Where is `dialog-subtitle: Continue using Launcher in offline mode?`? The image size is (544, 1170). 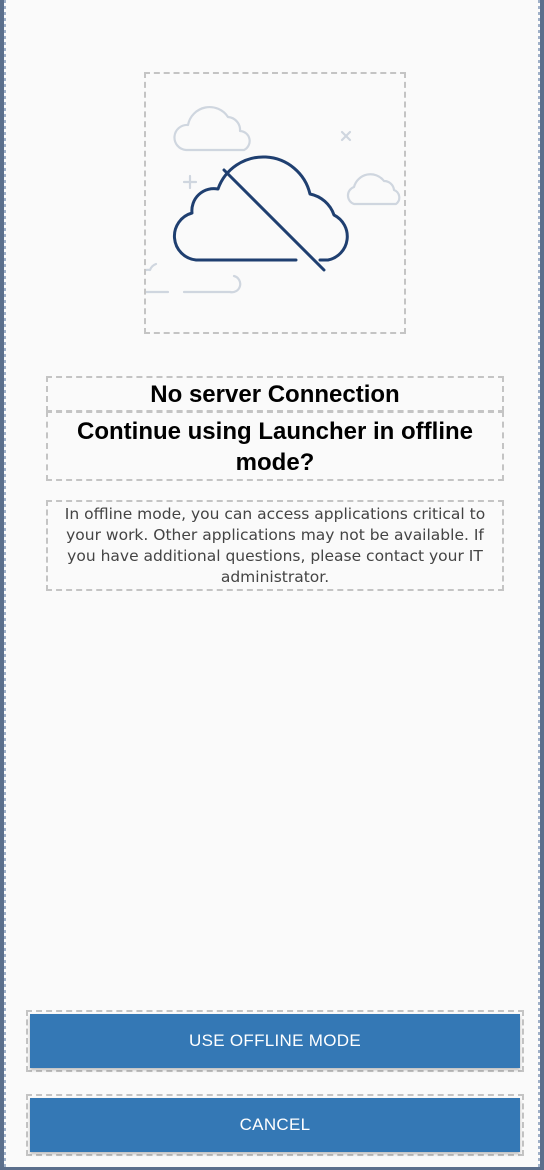 dialog-subtitle: Continue using Launcher in offline mode? is located at coordinates (275, 446).